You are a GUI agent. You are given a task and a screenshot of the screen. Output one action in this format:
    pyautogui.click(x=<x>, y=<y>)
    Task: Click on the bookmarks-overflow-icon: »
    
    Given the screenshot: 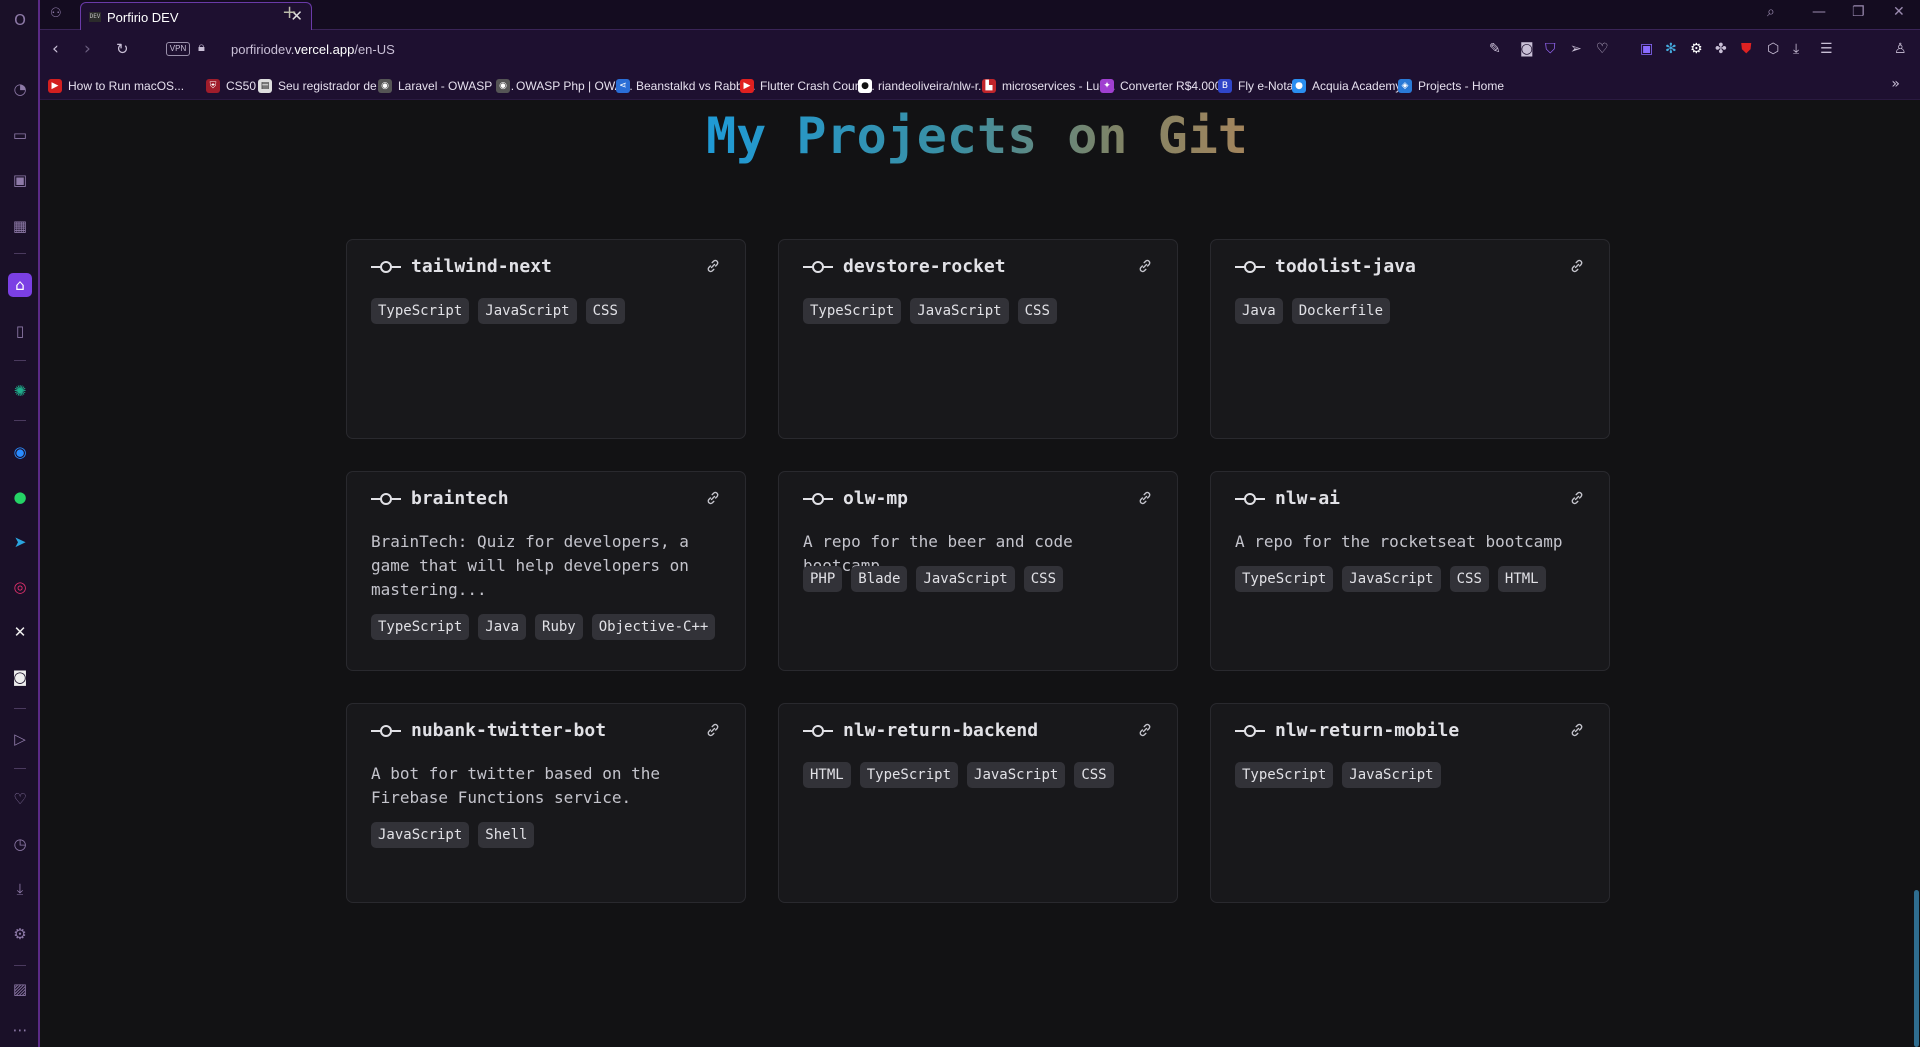 What is the action you would take?
    pyautogui.click(x=1895, y=84)
    